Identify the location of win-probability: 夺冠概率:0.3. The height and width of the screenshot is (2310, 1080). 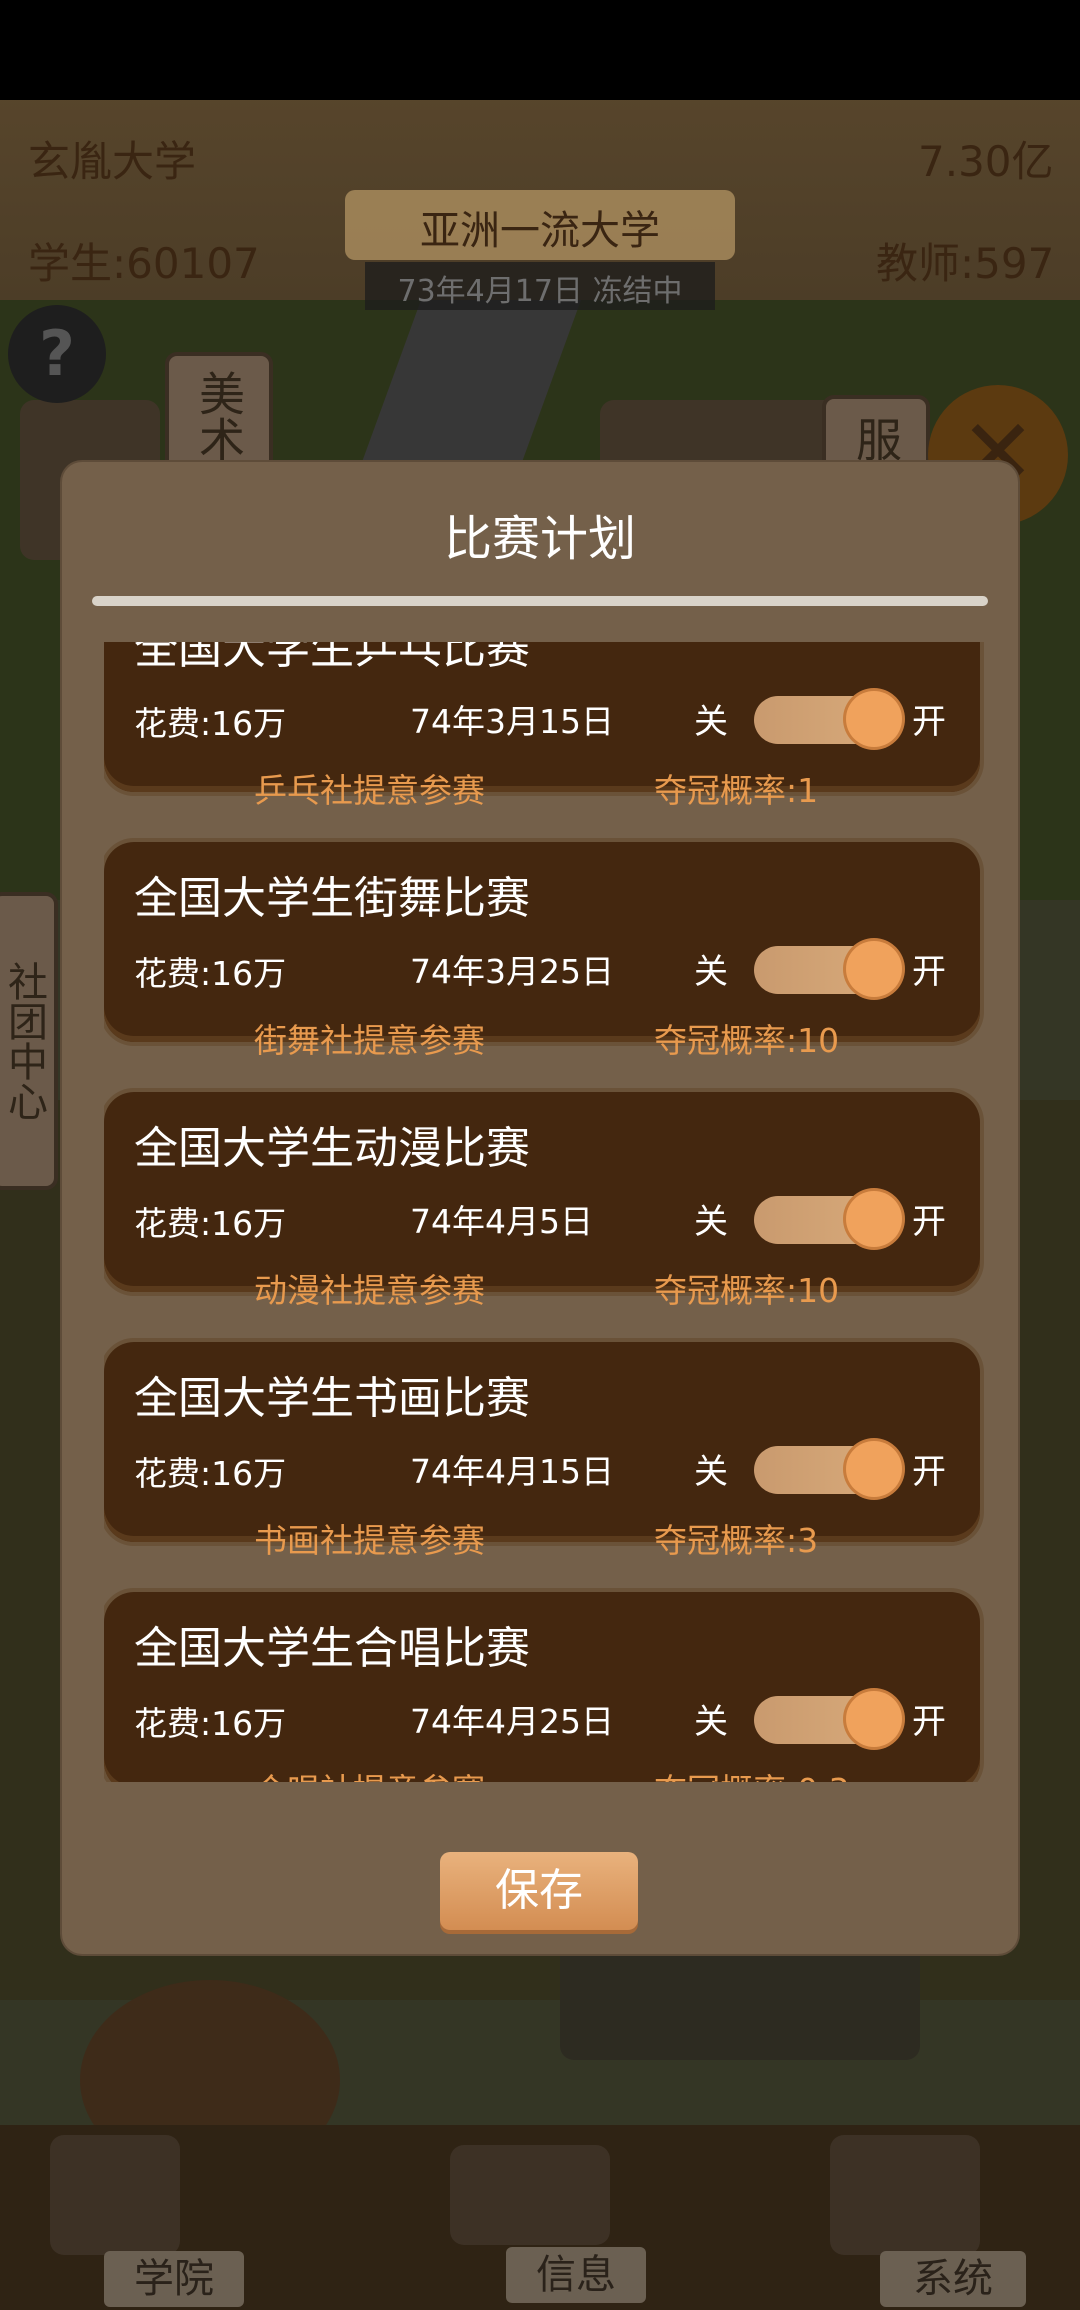
(752, 1773).